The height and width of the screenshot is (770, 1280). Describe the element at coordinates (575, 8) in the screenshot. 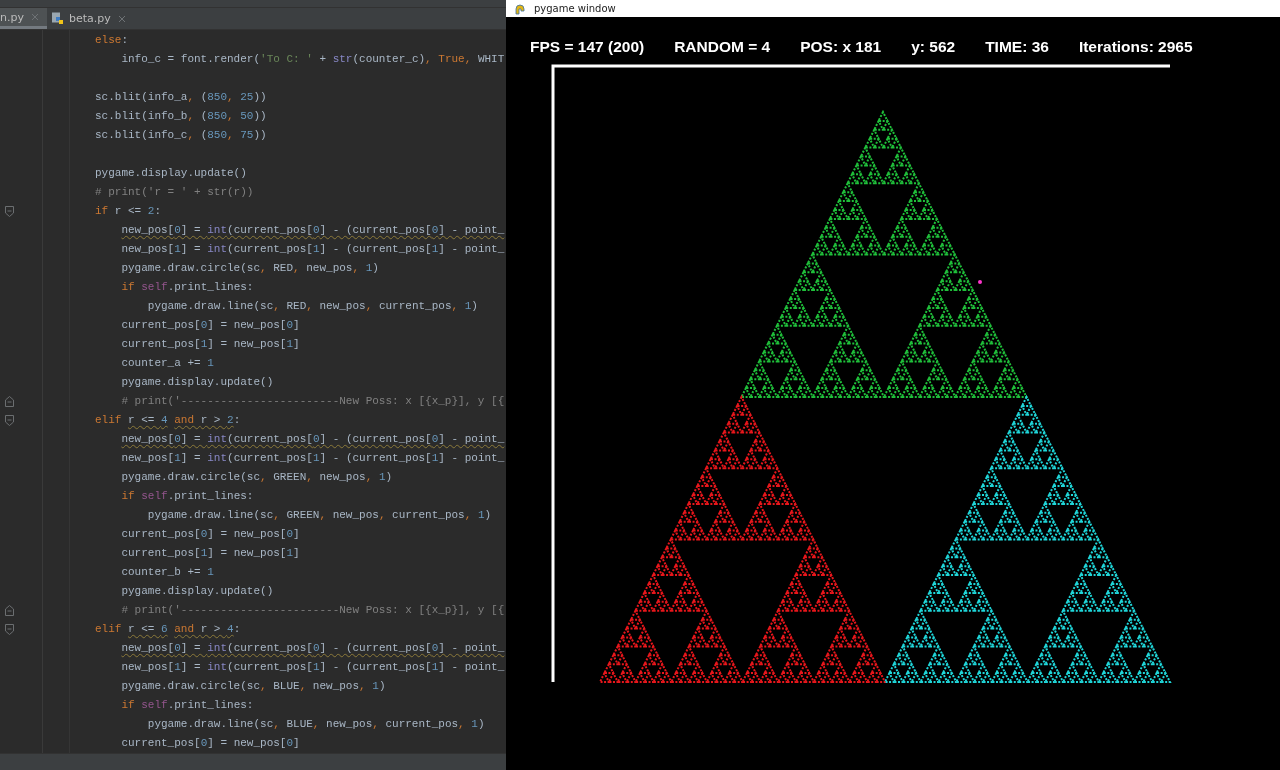

I see `window-title: pygame window` at that location.